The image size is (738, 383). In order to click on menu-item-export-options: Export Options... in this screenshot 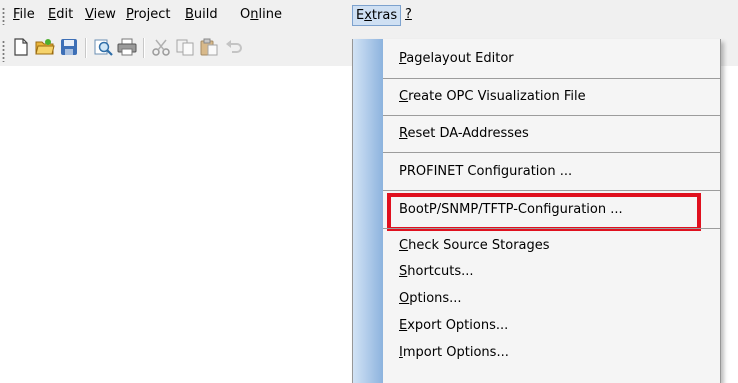, I will do `click(453, 326)`.